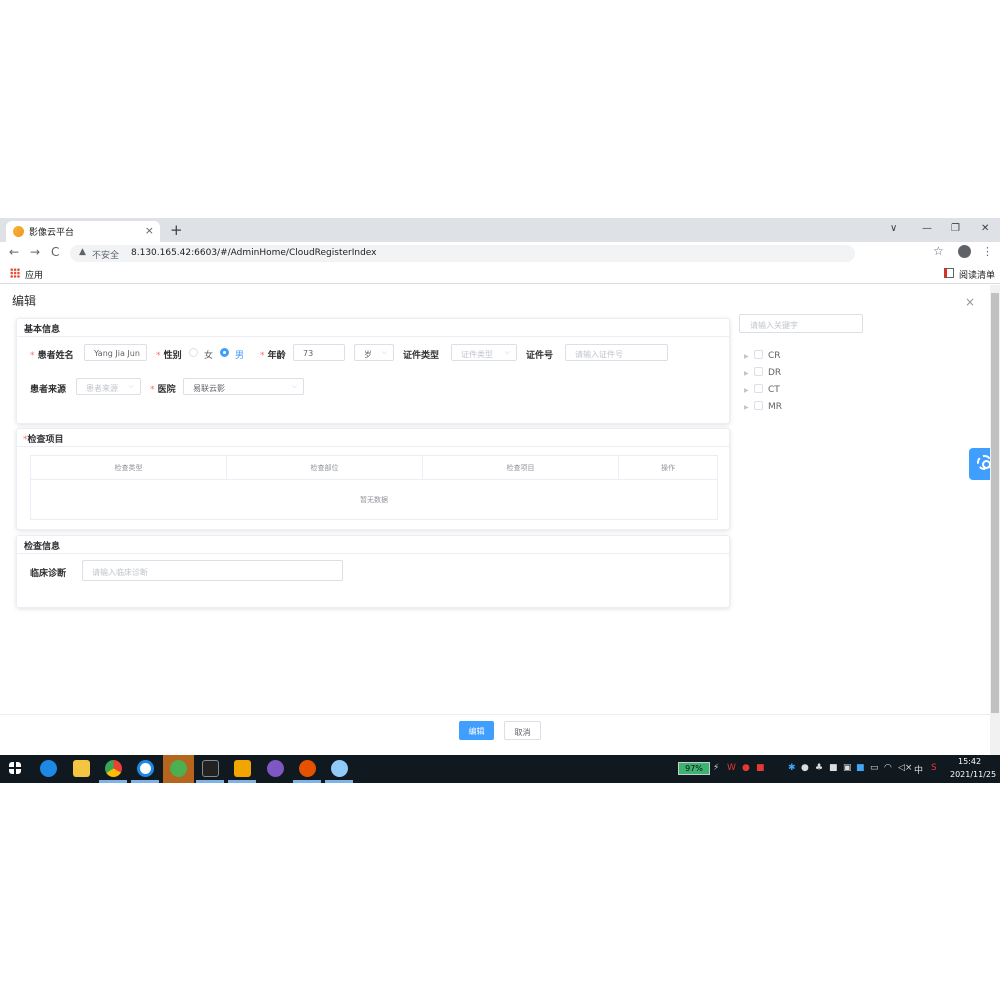  What do you see at coordinates (339, 768) in the screenshot?
I see `paint-icon` at bounding box center [339, 768].